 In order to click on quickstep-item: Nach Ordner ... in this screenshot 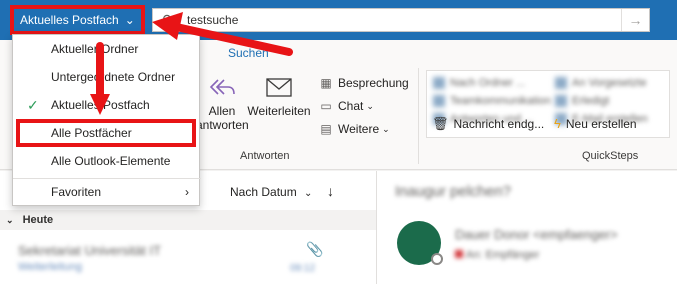, I will do `click(479, 83)`.